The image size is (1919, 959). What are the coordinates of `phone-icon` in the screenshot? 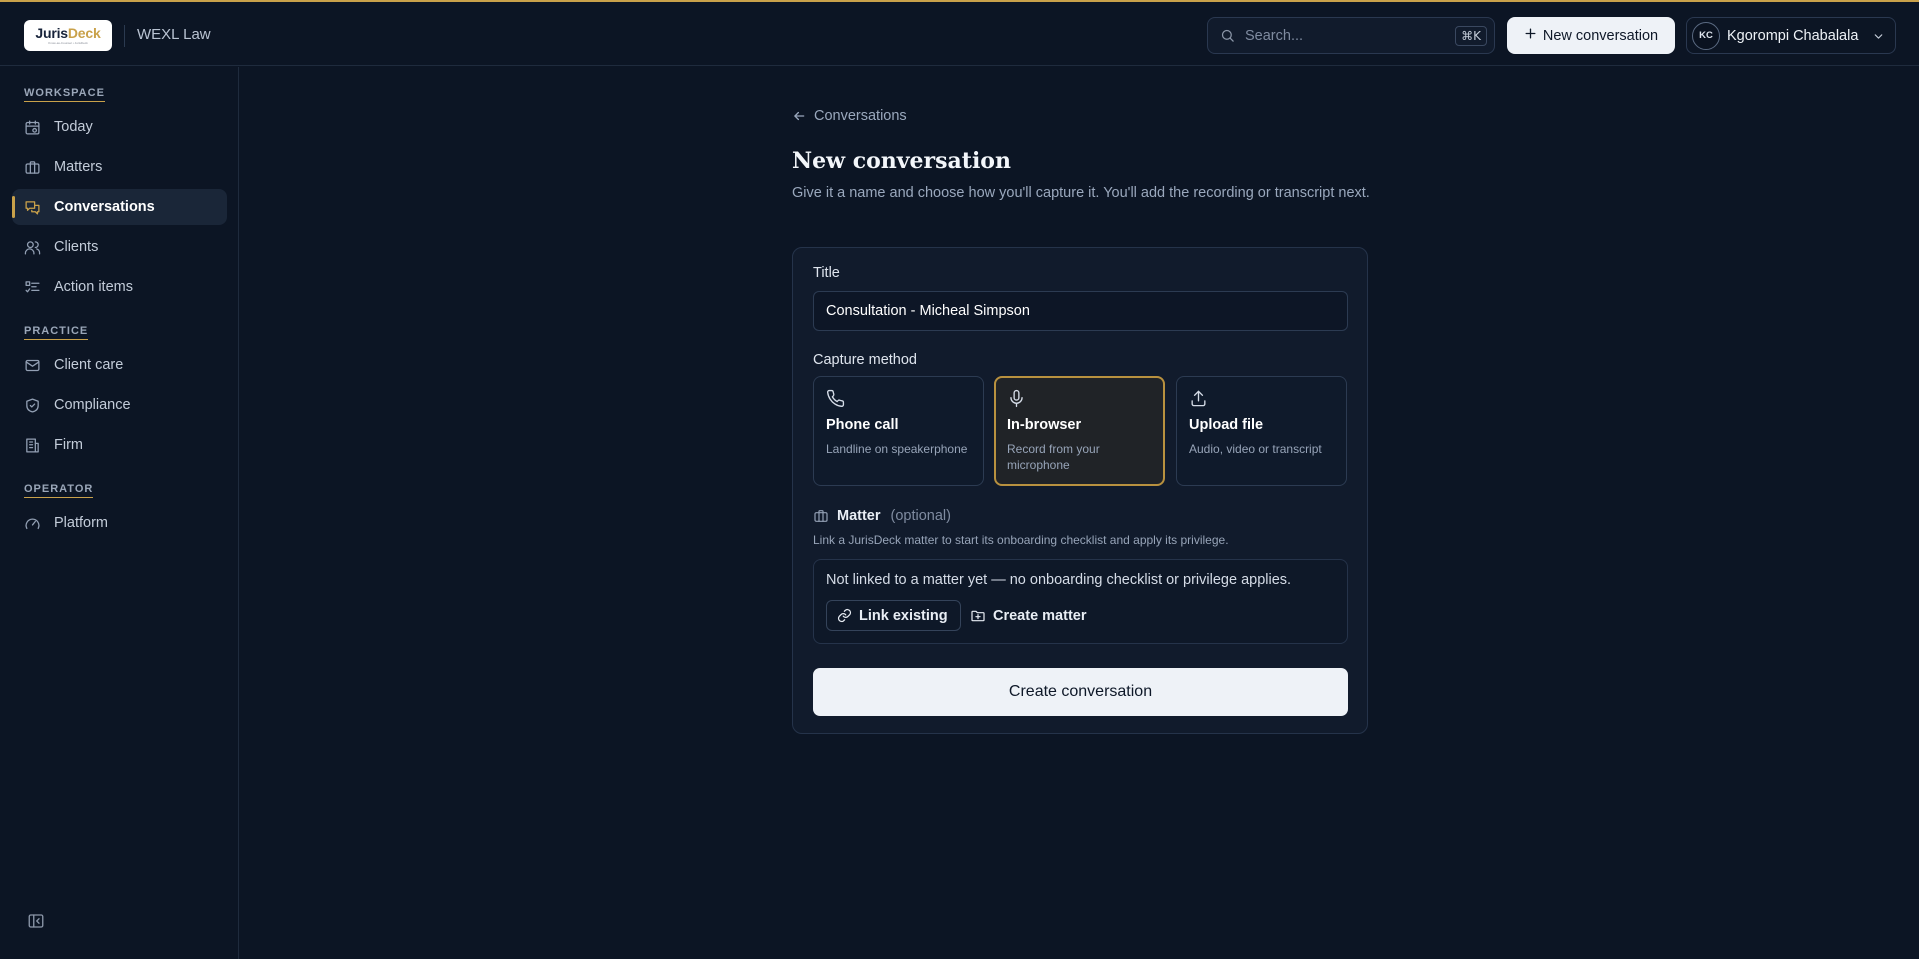 It's located at (835, 401).